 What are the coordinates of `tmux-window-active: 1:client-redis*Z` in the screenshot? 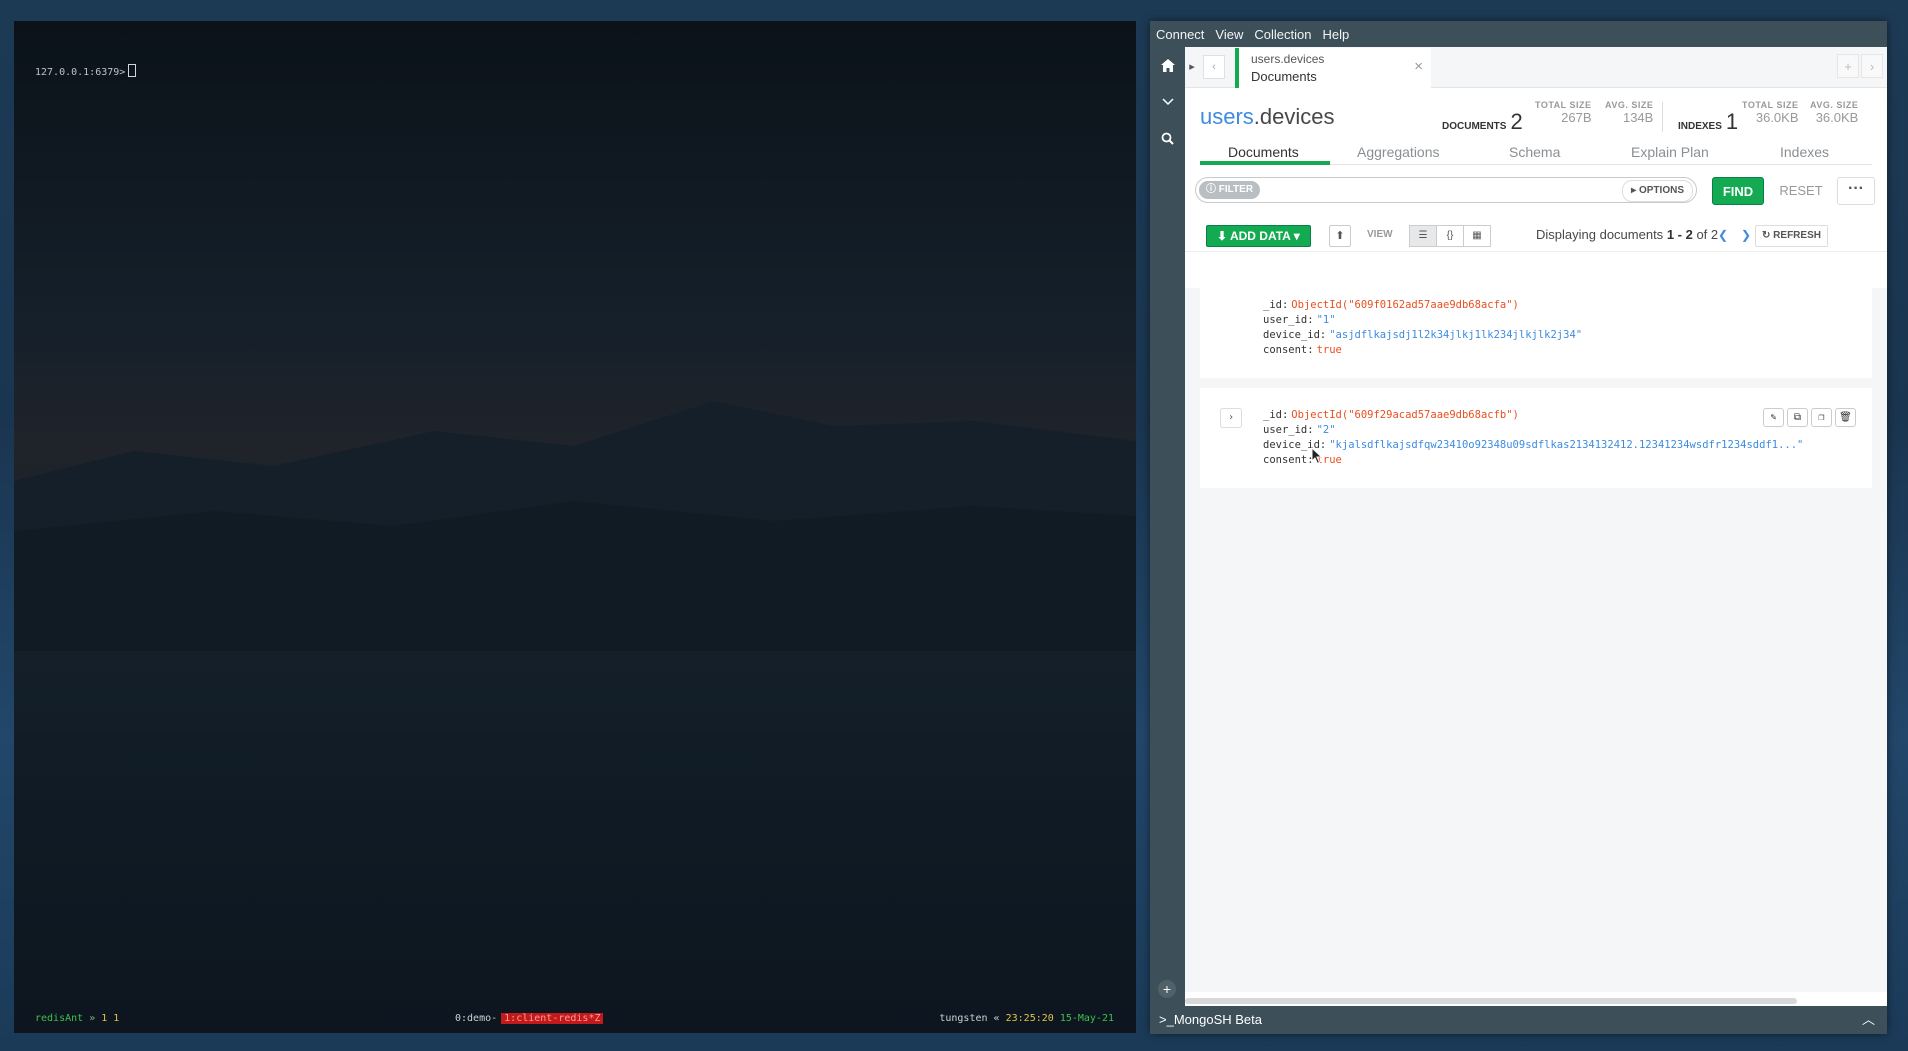 It's located at (552, 1018).